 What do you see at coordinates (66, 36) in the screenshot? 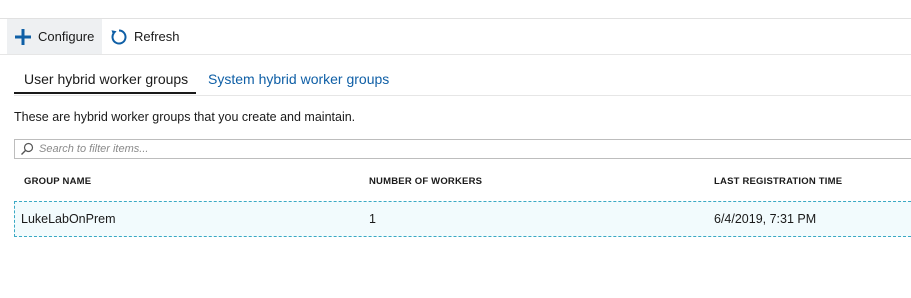
I see `configure-label: Configure` at bounding box center [66, 36].